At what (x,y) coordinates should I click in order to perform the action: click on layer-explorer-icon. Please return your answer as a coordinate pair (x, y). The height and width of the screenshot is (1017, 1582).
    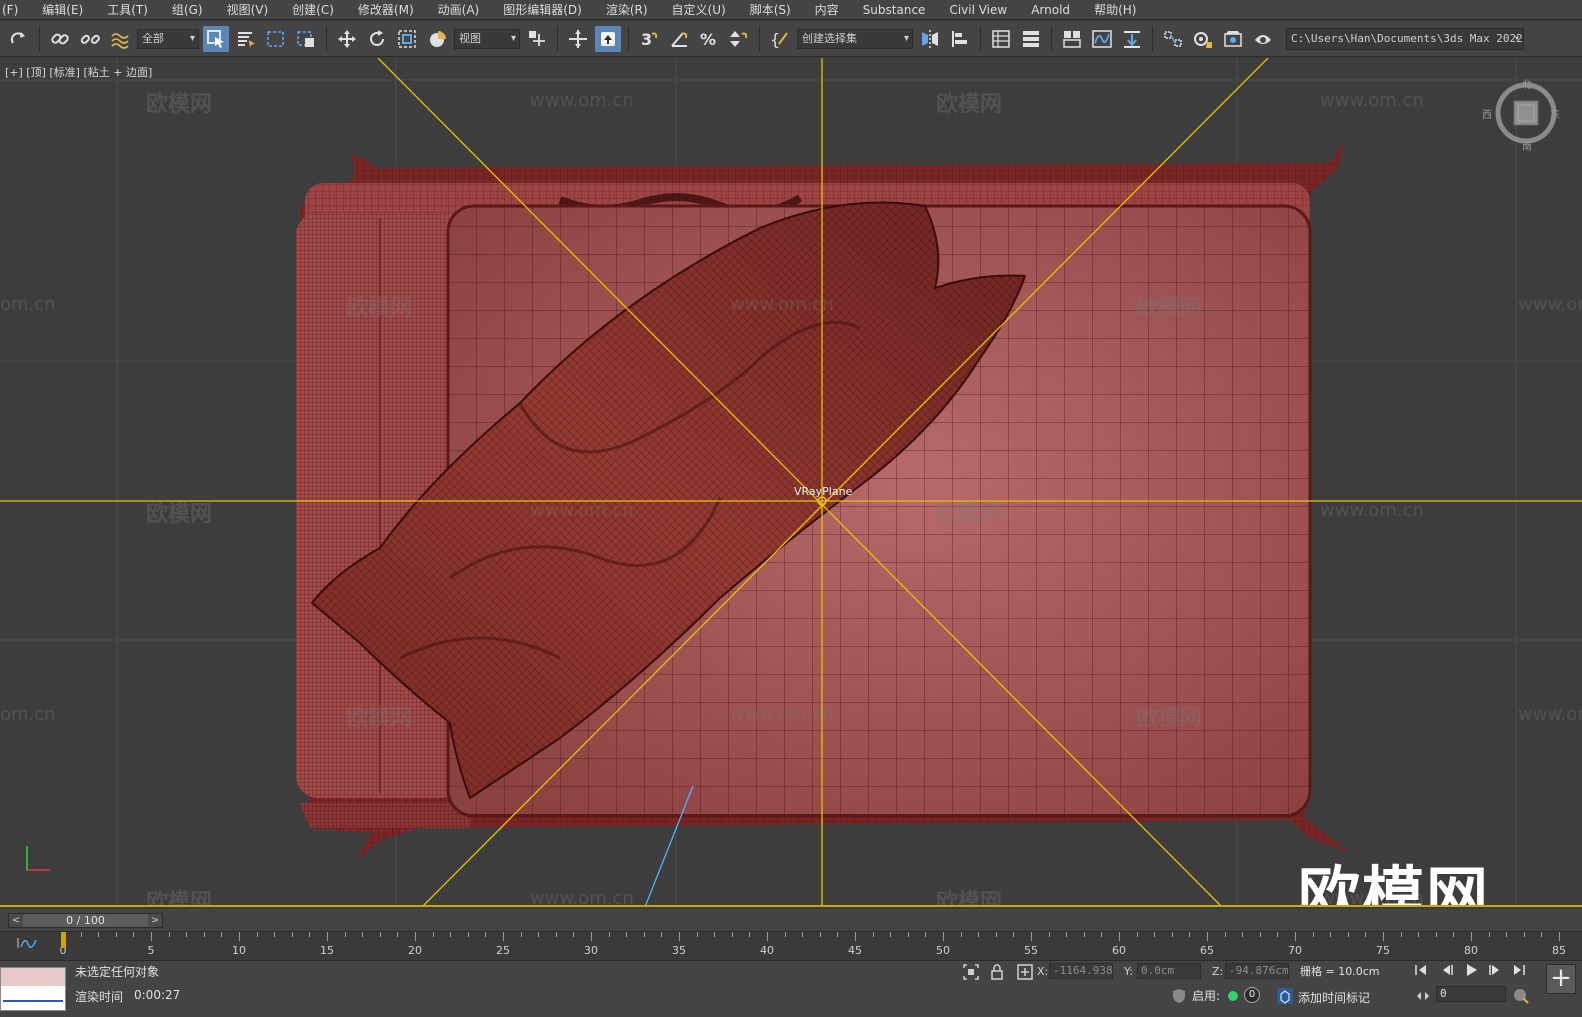
    Looking at the image, I should click on (1031, 39).